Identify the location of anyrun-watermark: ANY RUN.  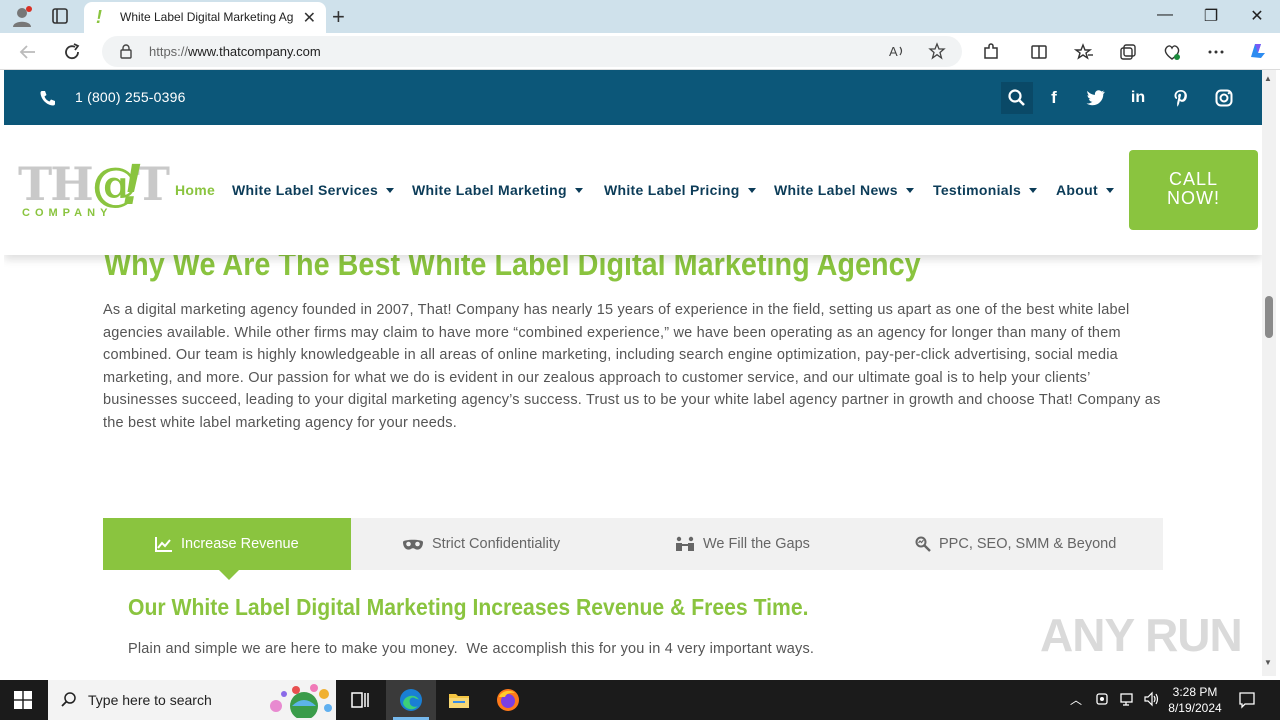
(1141, 635).